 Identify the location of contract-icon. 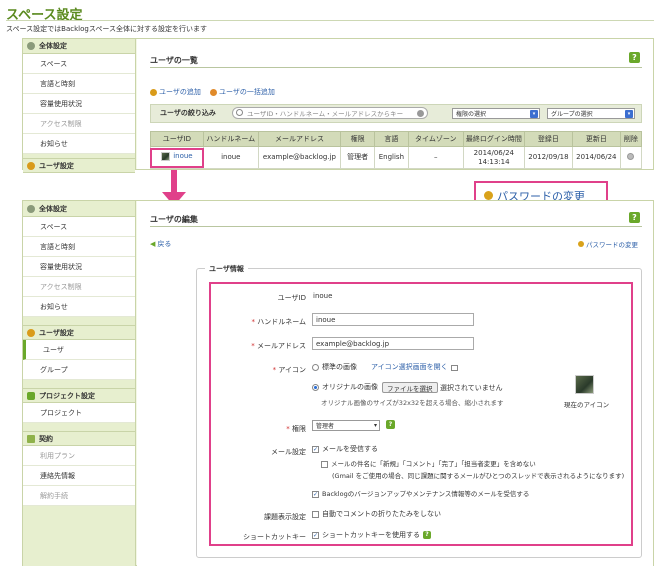
(31, 438).